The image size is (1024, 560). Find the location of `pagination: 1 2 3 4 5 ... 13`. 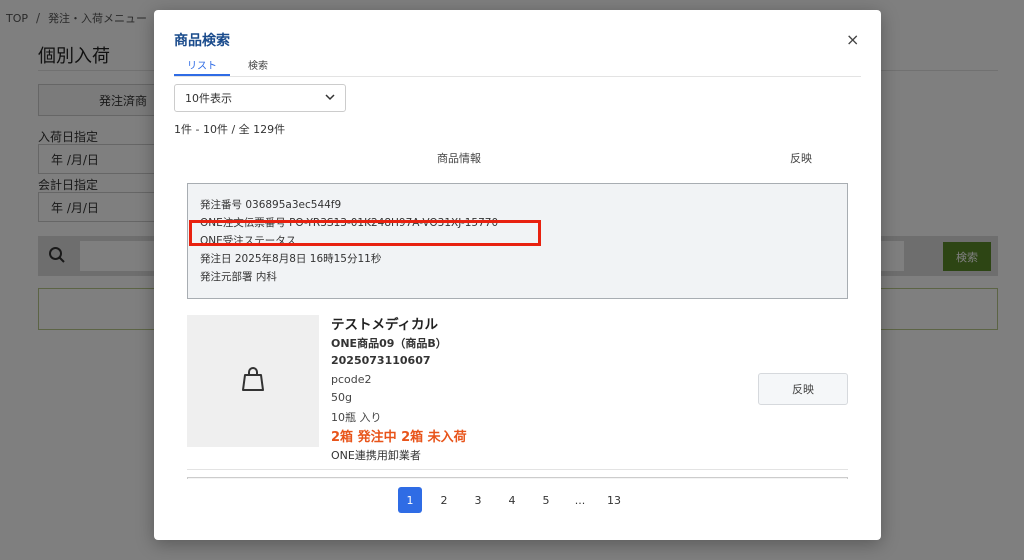

pagination: 1 2 3 4 5 ... 13 is located at coordinates (517, 500).